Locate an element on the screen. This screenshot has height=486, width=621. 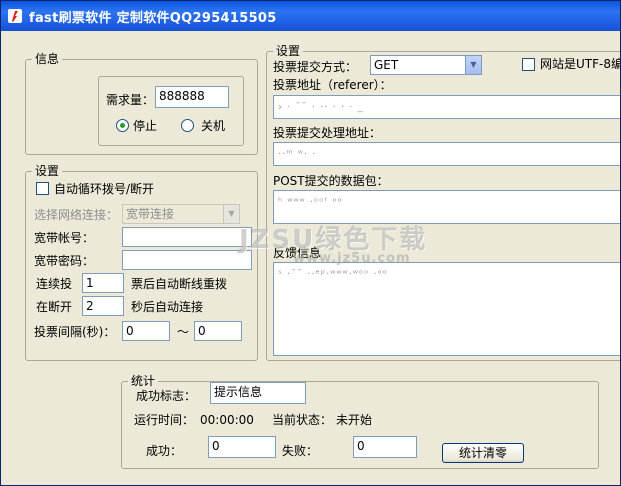
consecutive-suffix: 票后自动断线重拨 is located at coordinates (179, 284).